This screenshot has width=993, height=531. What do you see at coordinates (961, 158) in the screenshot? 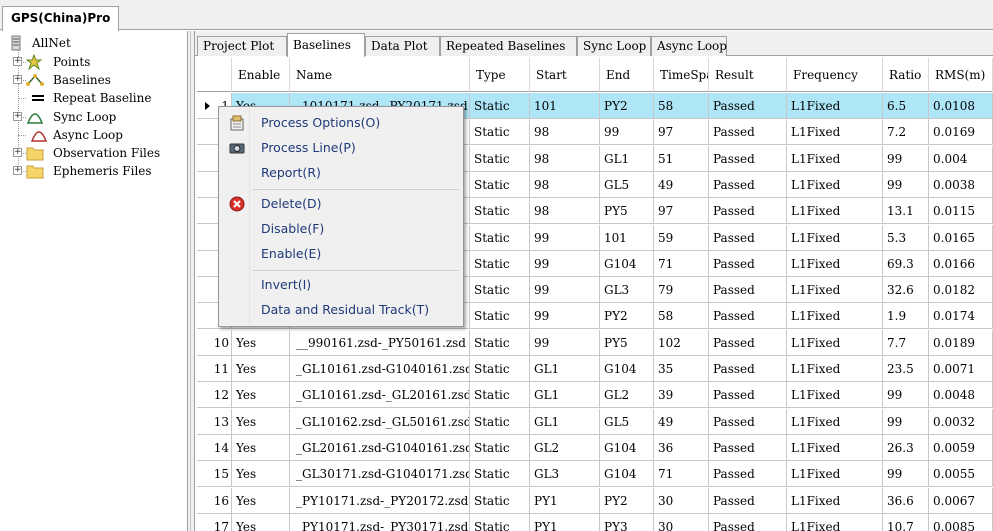
I see `cell-rms: 0.004` at bounding box center [961, 158].